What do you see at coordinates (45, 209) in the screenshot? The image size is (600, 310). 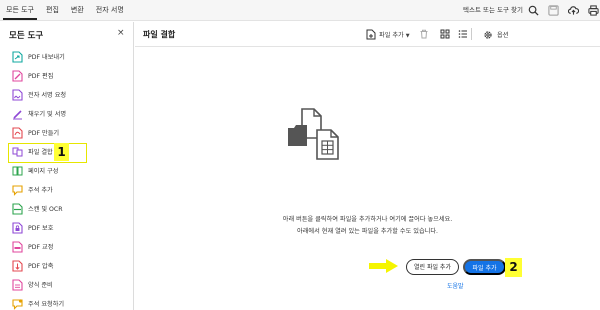 I see `sidebar-item-label: 스캔 및 OCR` at bounding box center [45, 209].